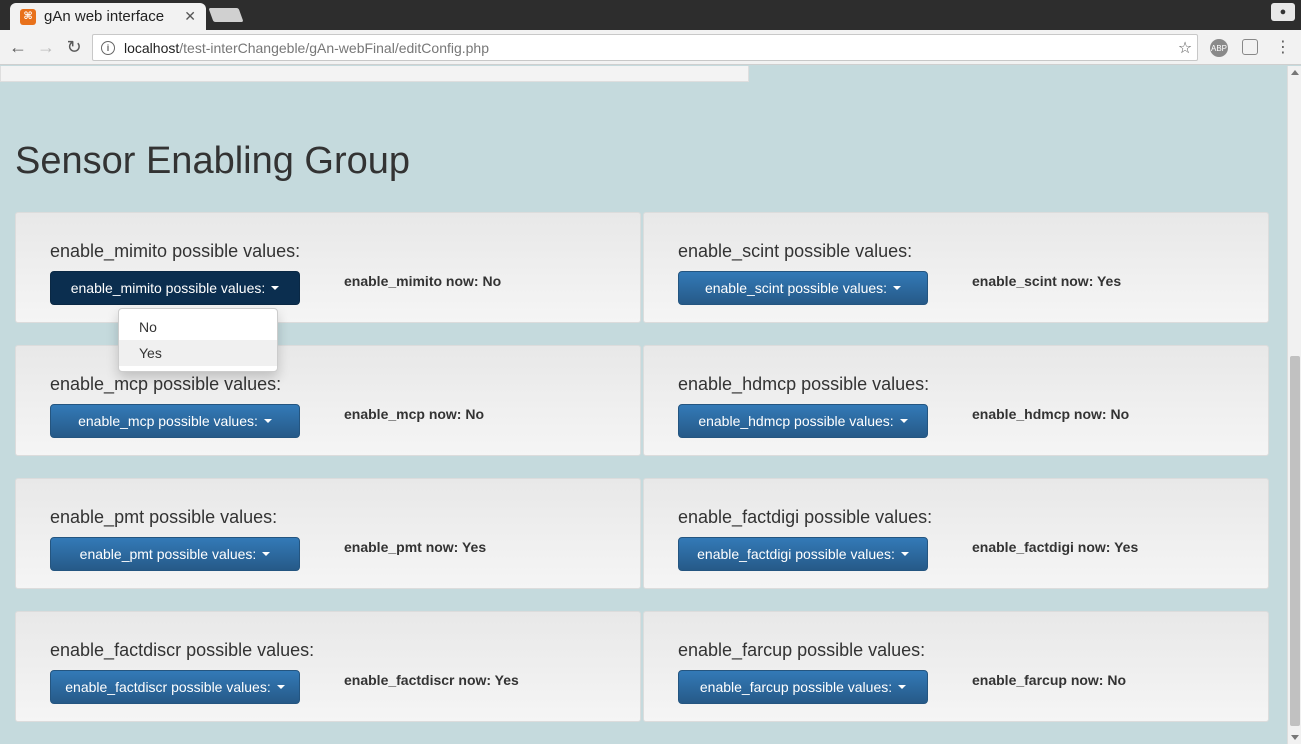  Describe the element at coordinates (198, 327) in the screenshot. I see `dropdown-option-no: No` at that location.